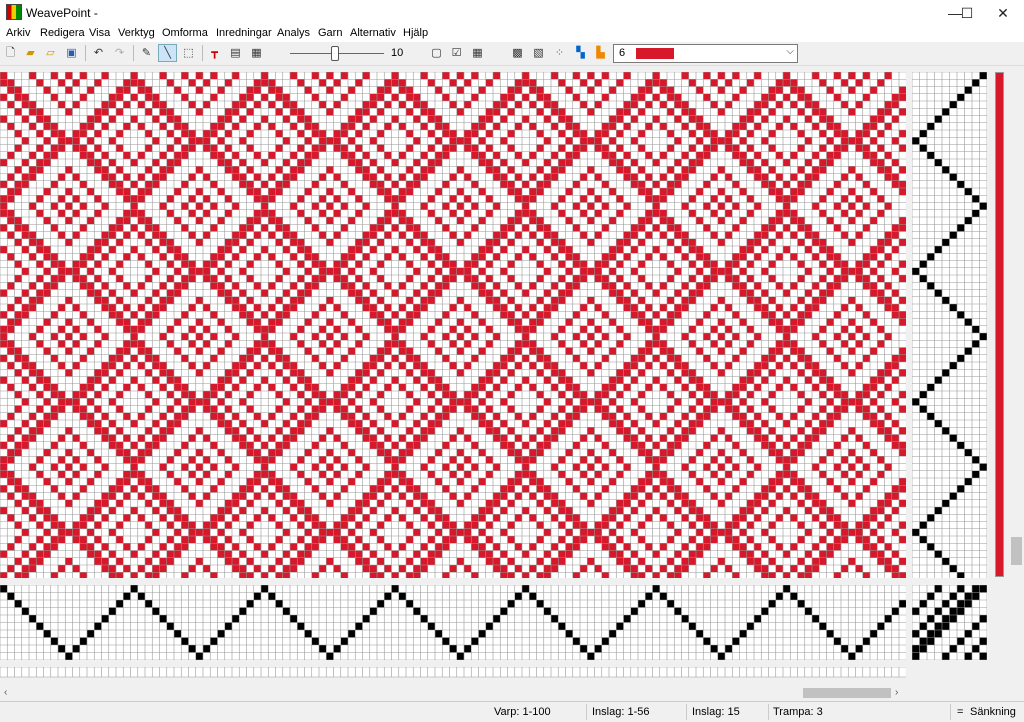  Describe the element at coordinates (1016, 551) in the screenshot. I see `vertical-scroll-thumb` at that location.